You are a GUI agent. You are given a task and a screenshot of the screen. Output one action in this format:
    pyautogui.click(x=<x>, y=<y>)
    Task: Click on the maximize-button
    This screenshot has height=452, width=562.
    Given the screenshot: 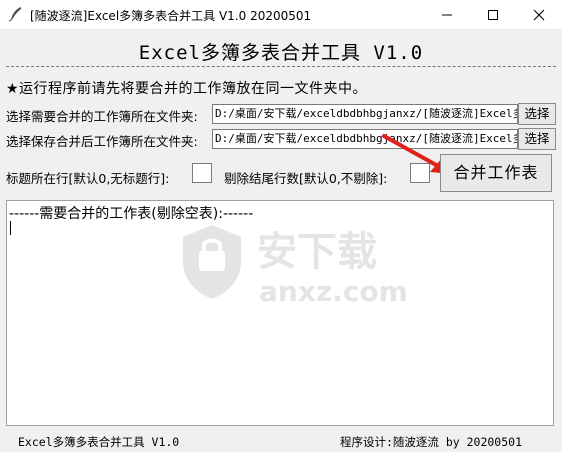 What is the action you would take?
    pyautogui.click(x=493, y=15)
    